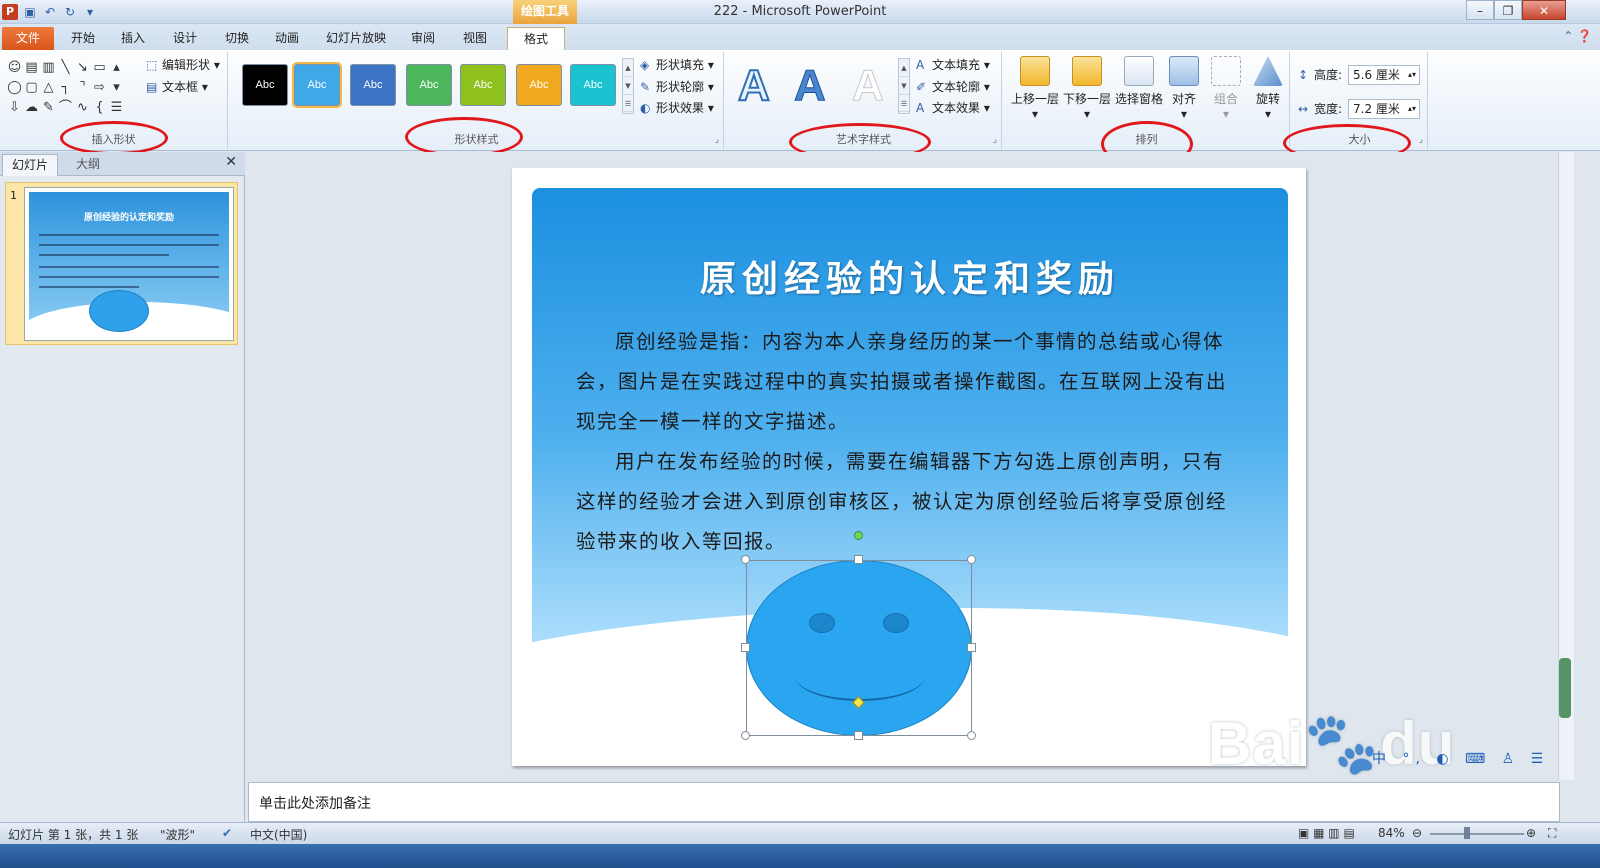 This screenshot has width=1600, height=868. Describe the element at coordinates (953, 65) in the screenshot. I see `text-fill-button: A 文本填充 ▾` at that location.